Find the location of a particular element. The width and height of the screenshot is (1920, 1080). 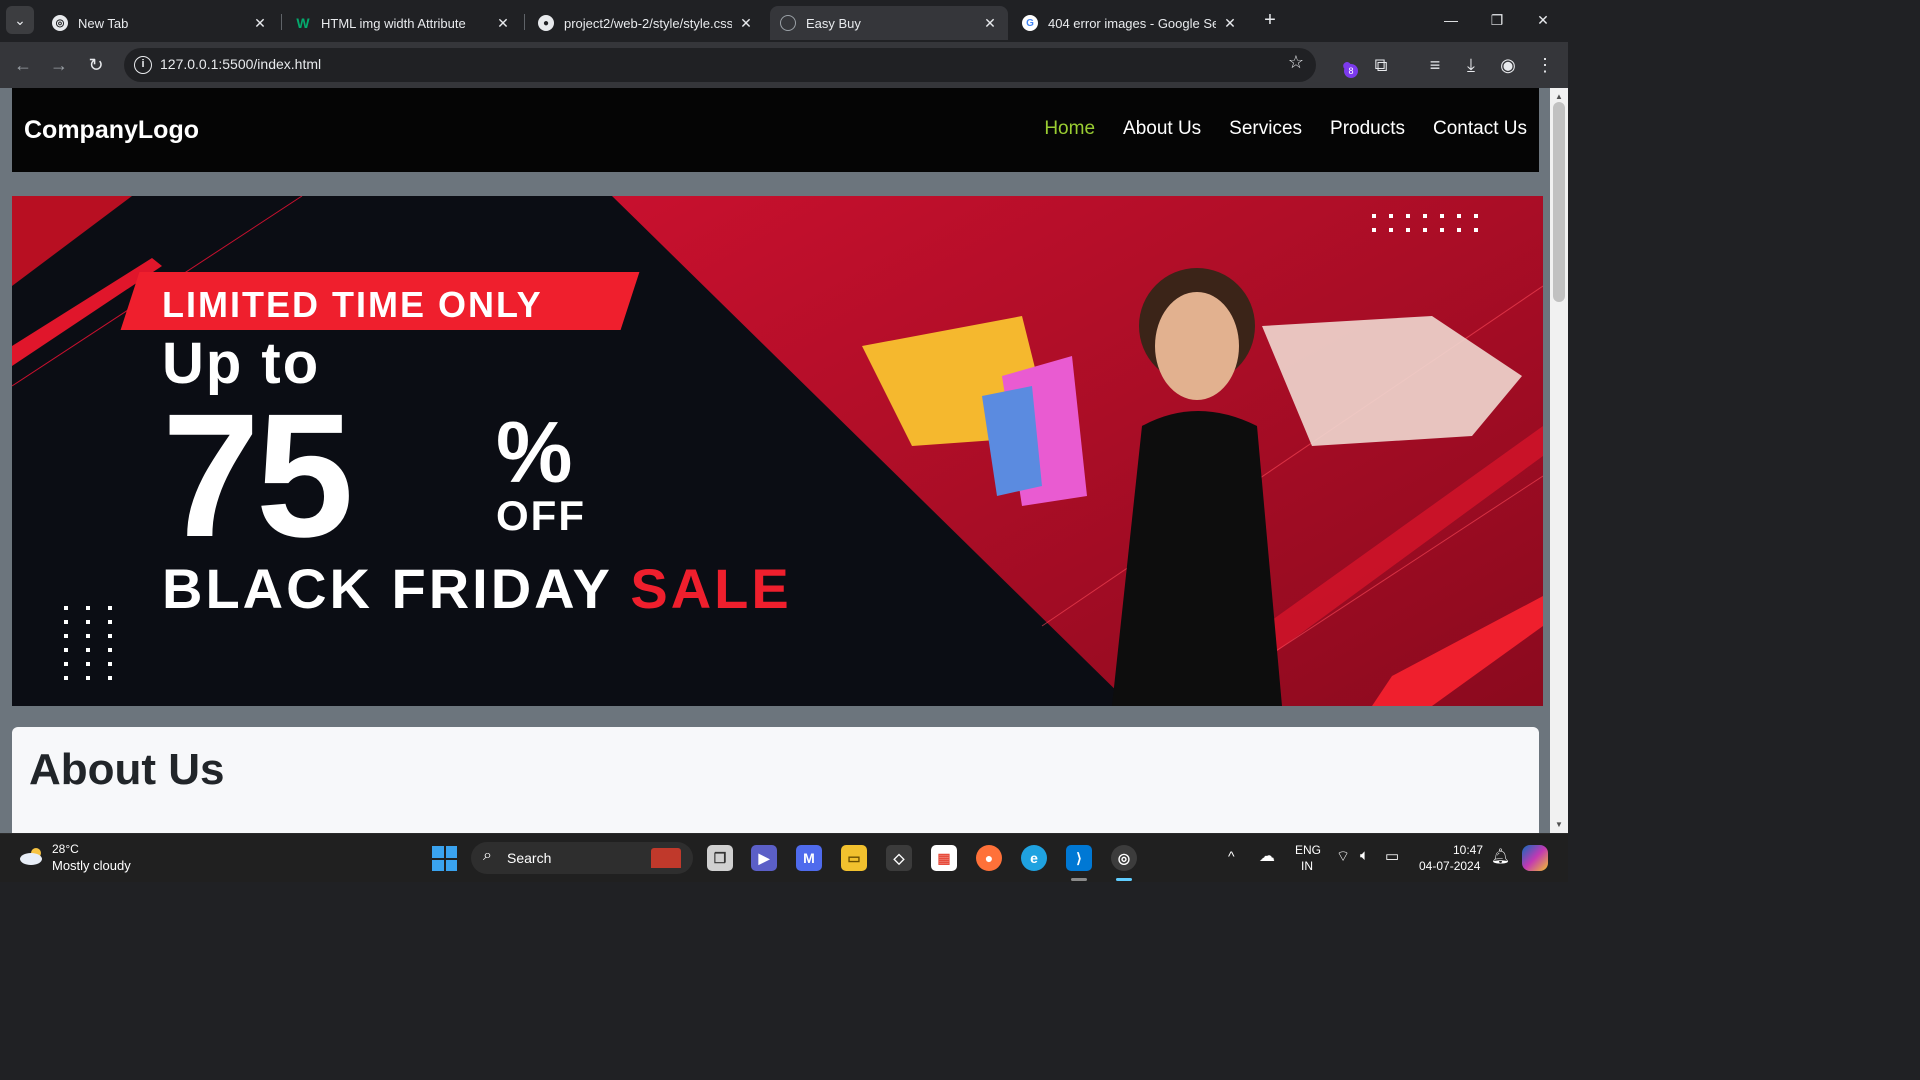

tab-title: project2/web-2/style/style.css a is located at coordinates (648, 23).